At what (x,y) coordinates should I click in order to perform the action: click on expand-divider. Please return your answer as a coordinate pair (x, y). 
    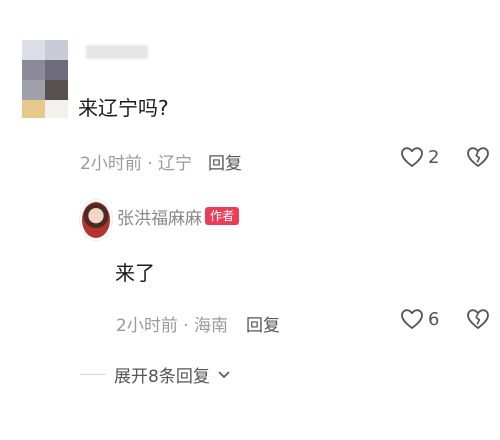
    Looking at the image, I should click on (93, 374).